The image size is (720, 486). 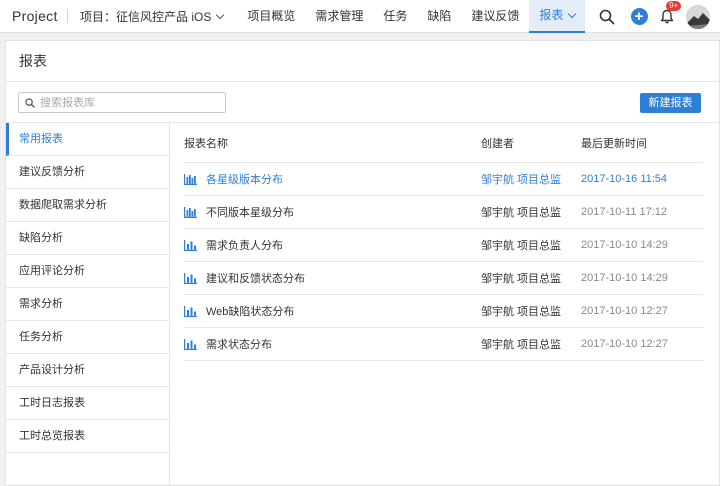 What do you see at coordinates (87, 403) in the screenshot?
I see `sidebar-item-worklog-report: 工时日志报表` at bounding box center [87, 403].